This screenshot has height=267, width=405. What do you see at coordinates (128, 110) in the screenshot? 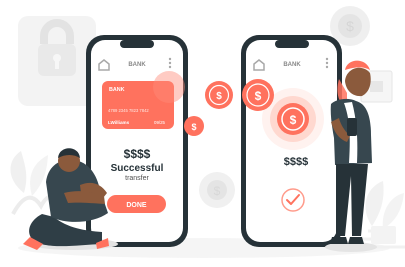
I see `card-number: 4789 2345 7823 7842` at bounding box center [128, 110].